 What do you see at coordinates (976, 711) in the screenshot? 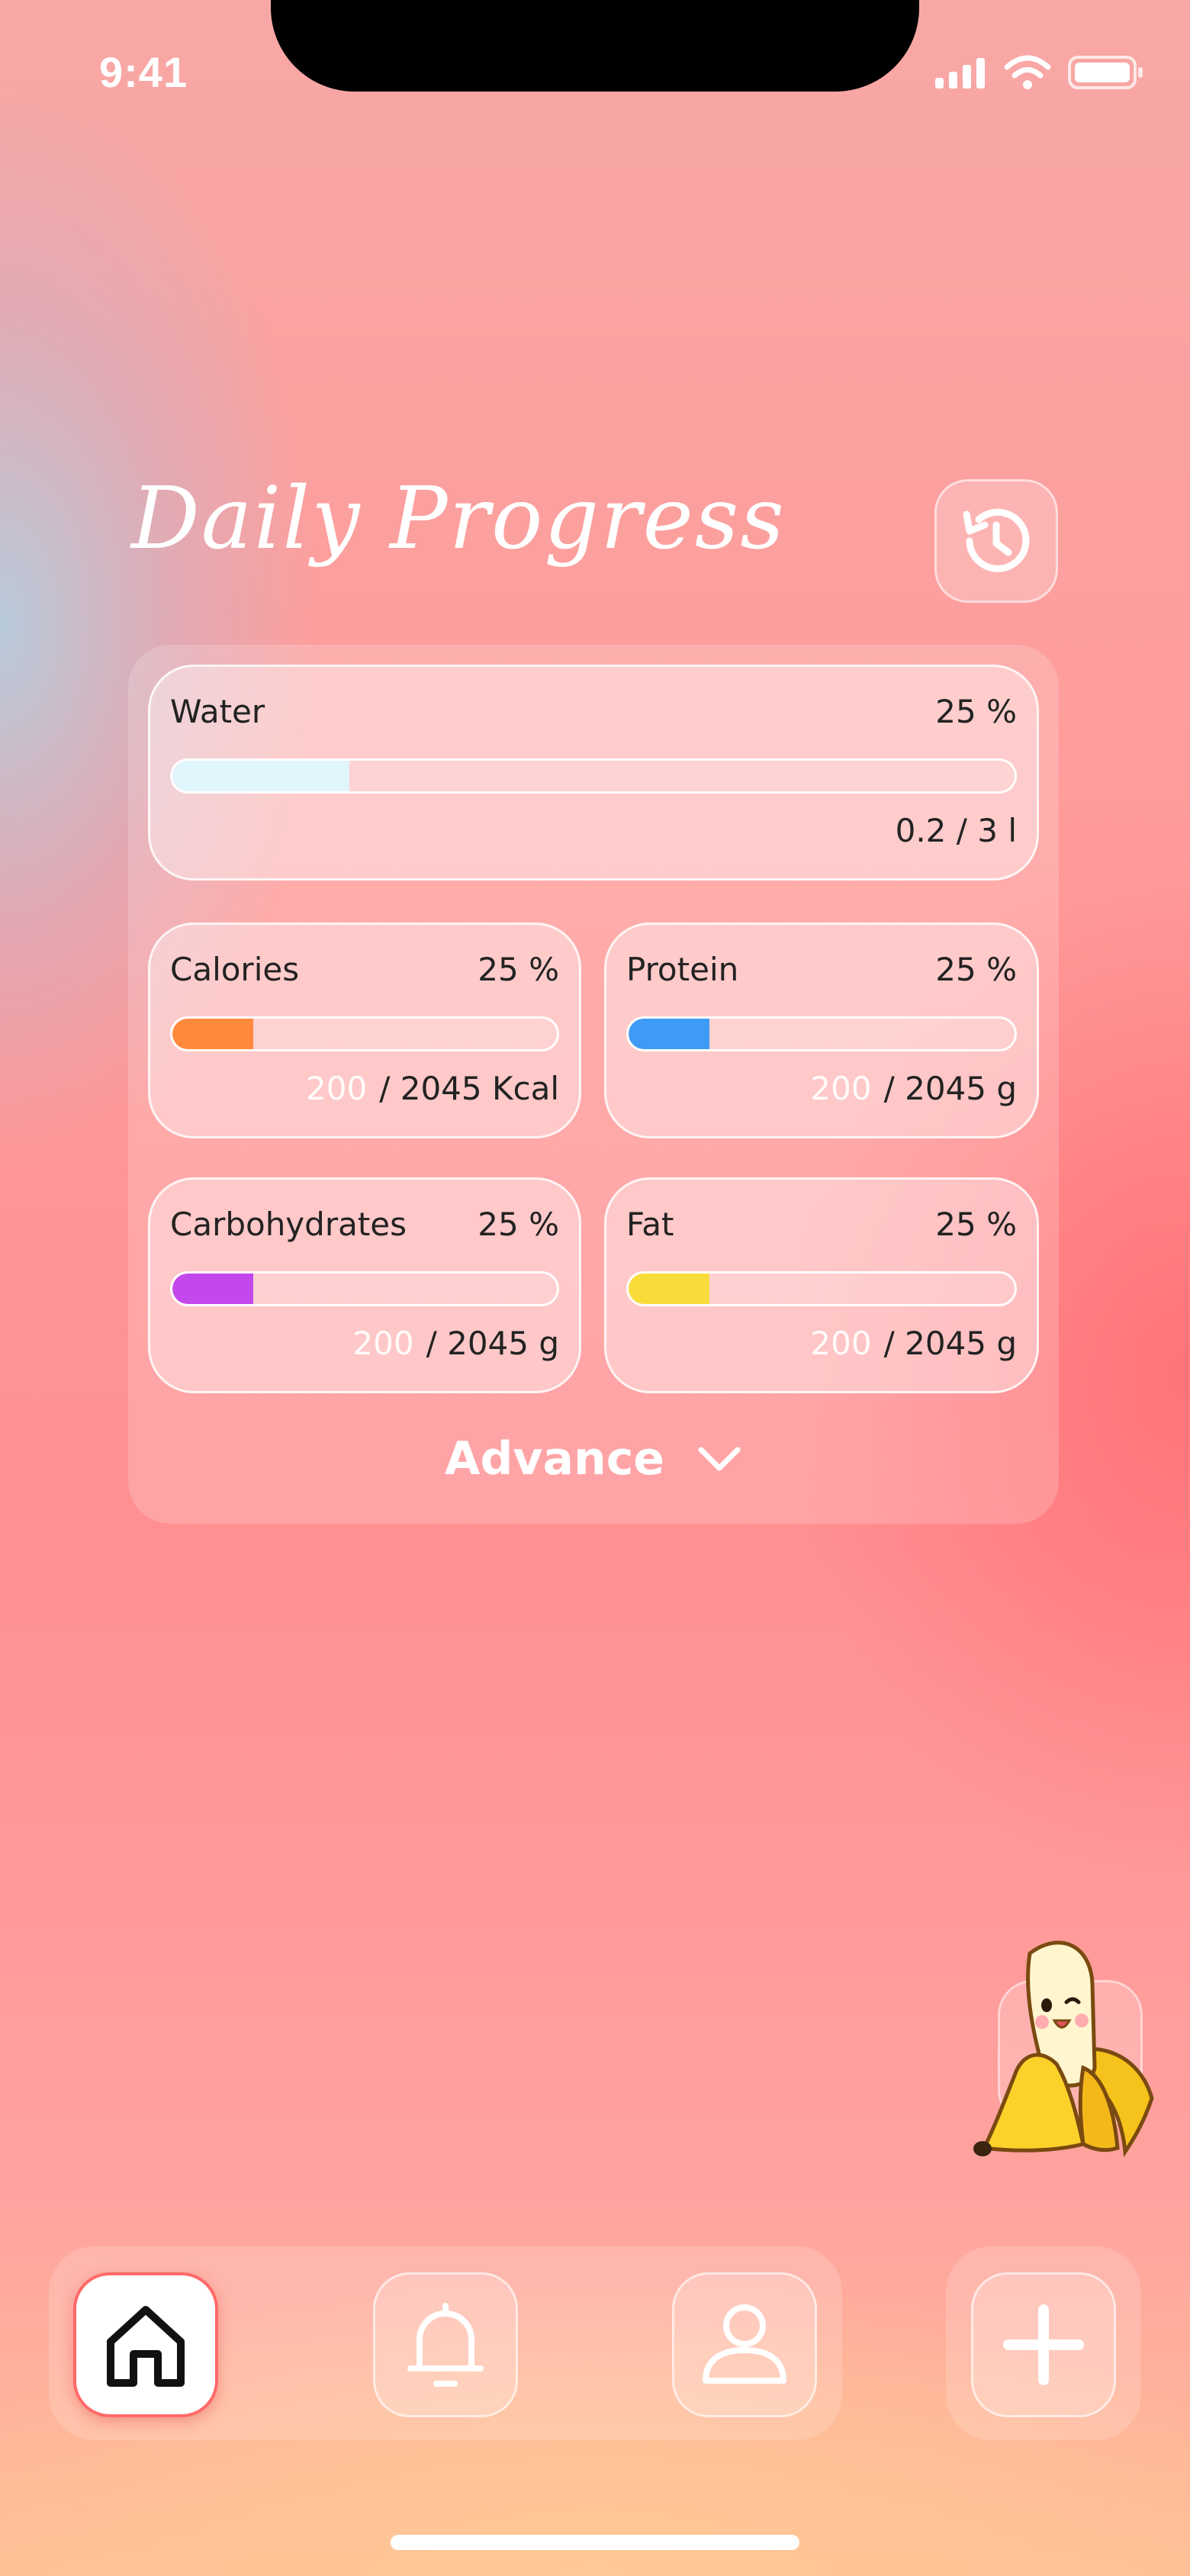
I see `water-percent: 25 %` at bounding box center [976, 711].